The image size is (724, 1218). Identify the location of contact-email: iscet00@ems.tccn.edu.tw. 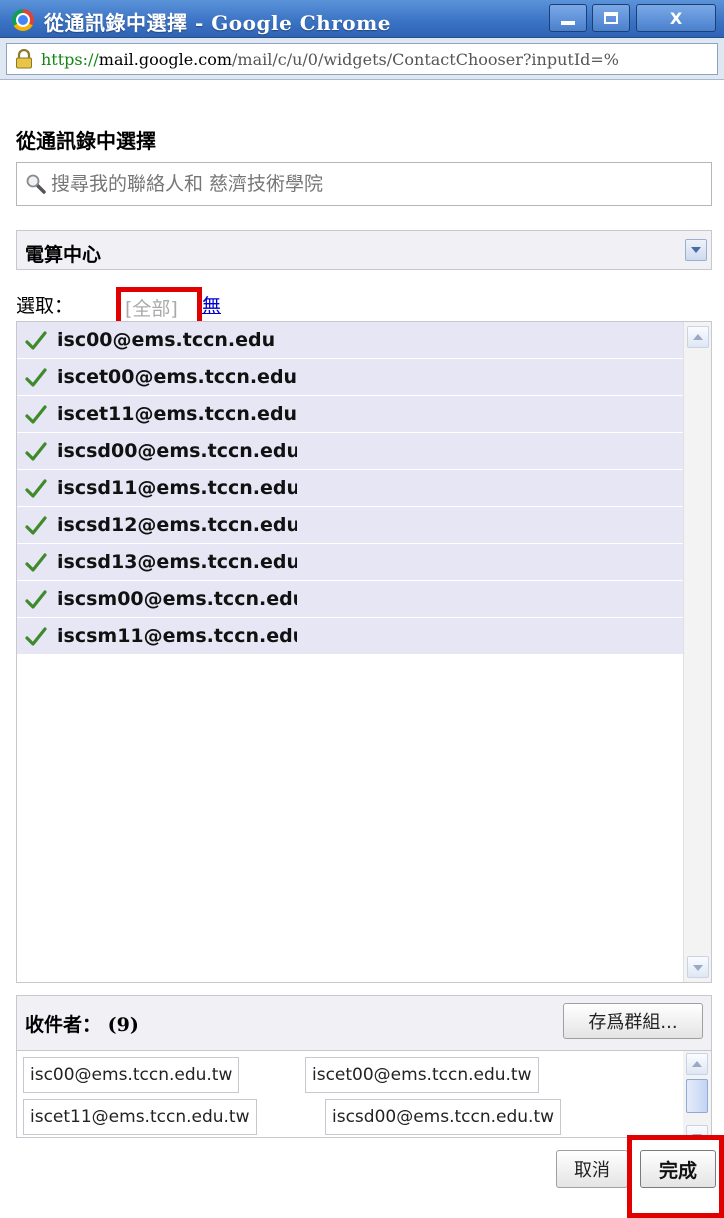
(177, 377).